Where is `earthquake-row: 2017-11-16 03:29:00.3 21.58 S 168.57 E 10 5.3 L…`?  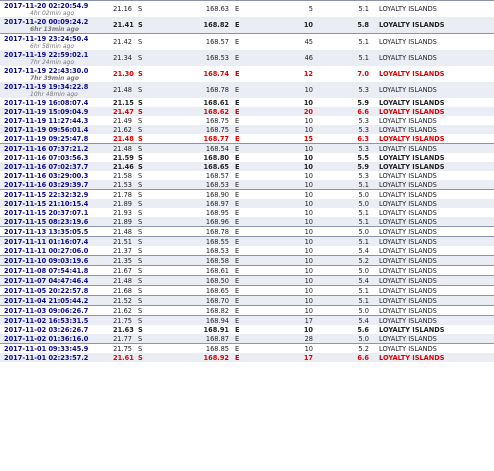
earthquake-row: 2017-11-16 03:29:00.3 21.58 S 168.57 E 10 5.3 L… is located at coordinates (247, 175).